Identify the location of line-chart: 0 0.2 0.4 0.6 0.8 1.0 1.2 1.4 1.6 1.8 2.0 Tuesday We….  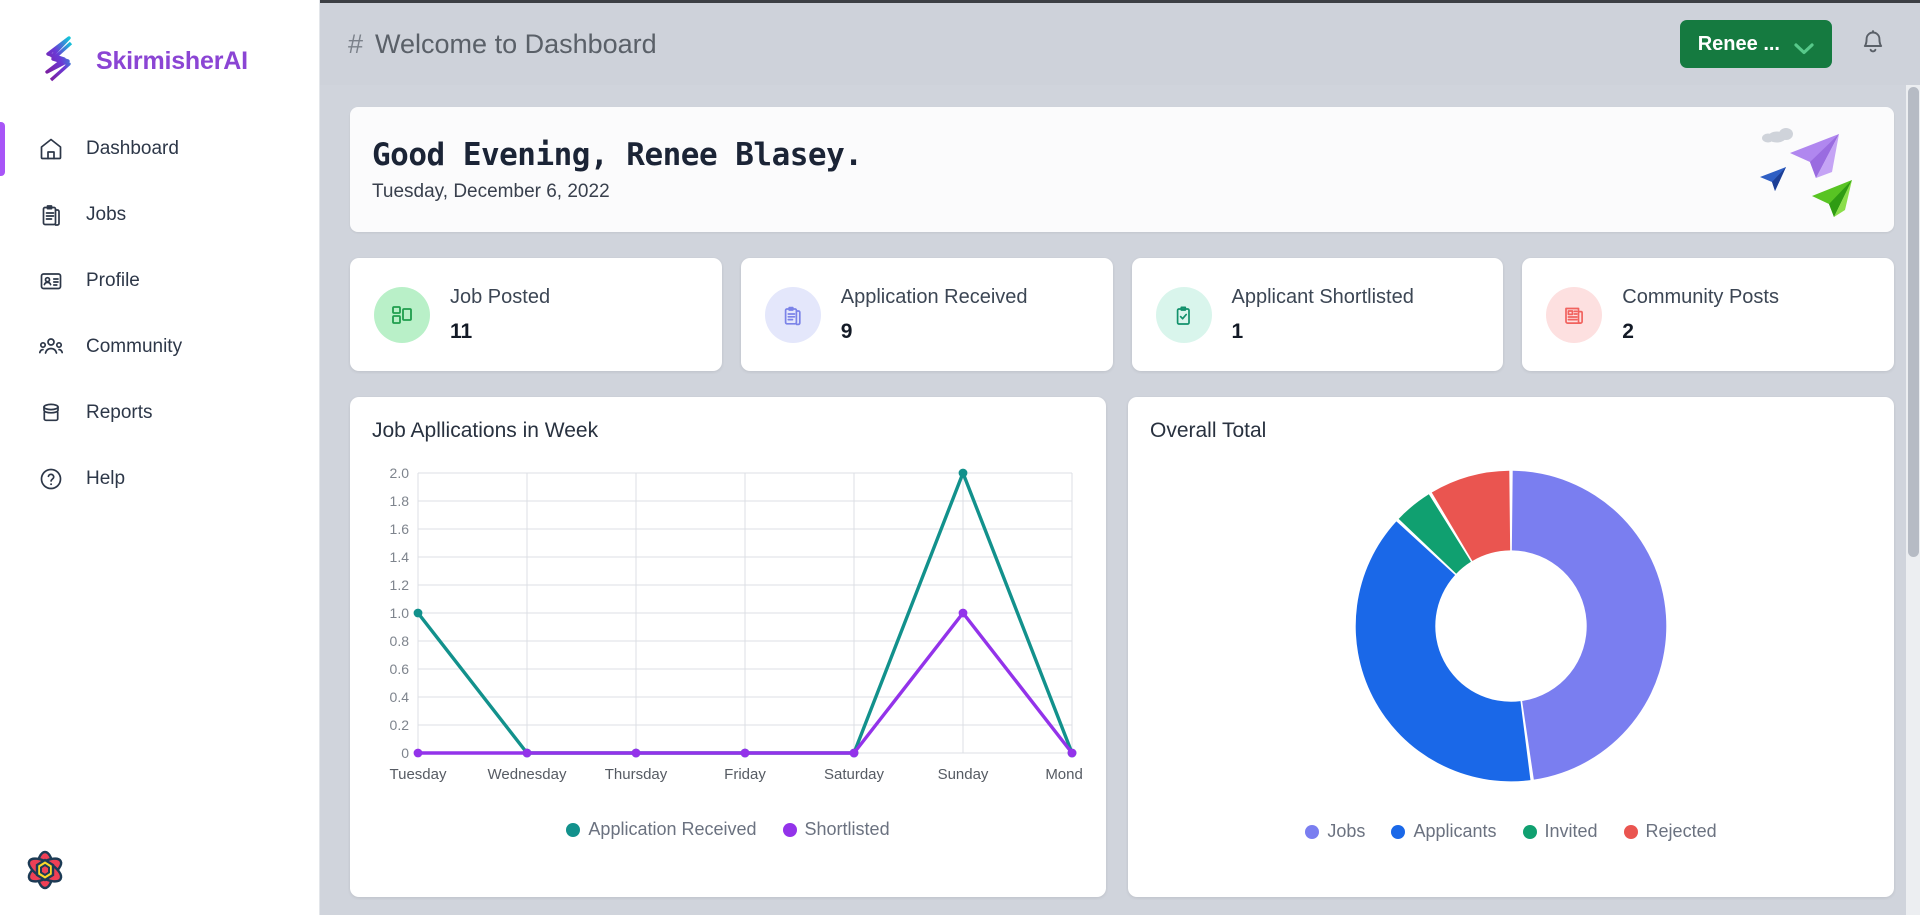
(736, 631).